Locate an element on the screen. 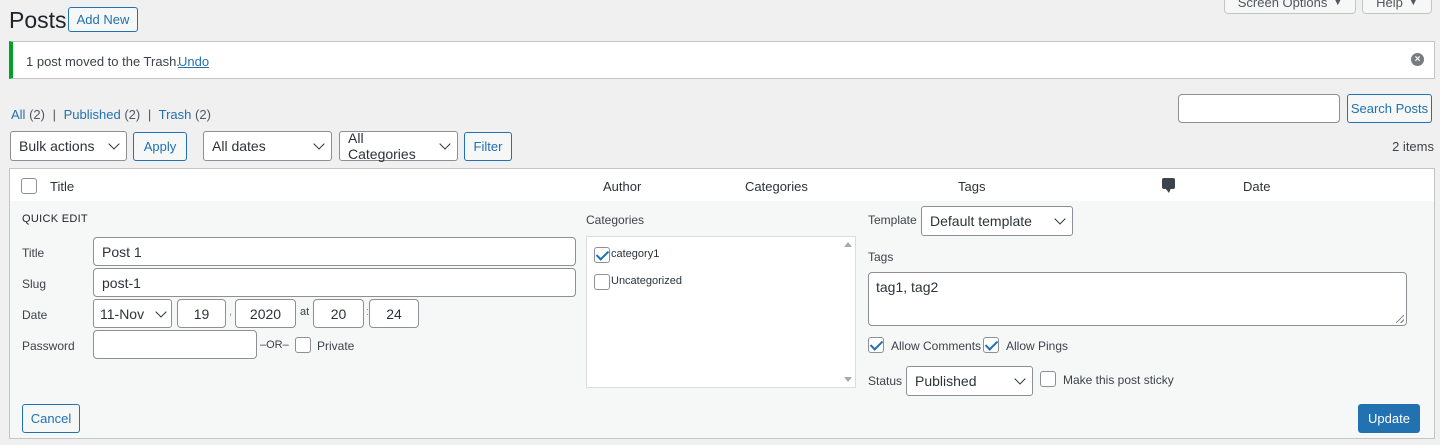 This screenshot has width=1440, height=445. allow-comments-label: Allow Comments is located at coordinates (936, 346).